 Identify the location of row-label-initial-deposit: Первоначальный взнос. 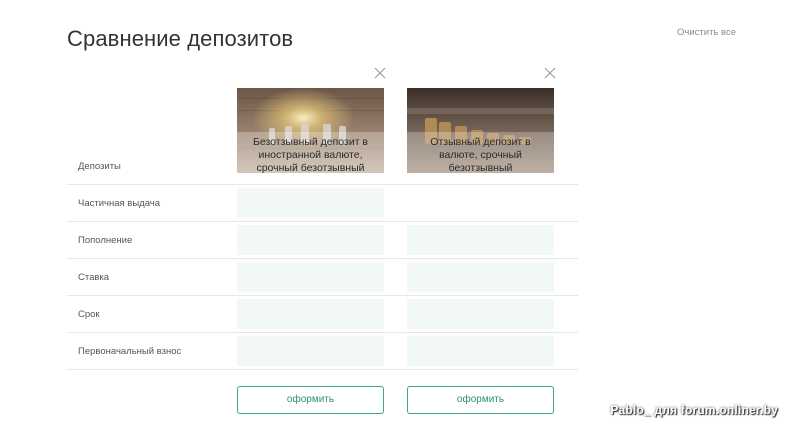
(130, 351).